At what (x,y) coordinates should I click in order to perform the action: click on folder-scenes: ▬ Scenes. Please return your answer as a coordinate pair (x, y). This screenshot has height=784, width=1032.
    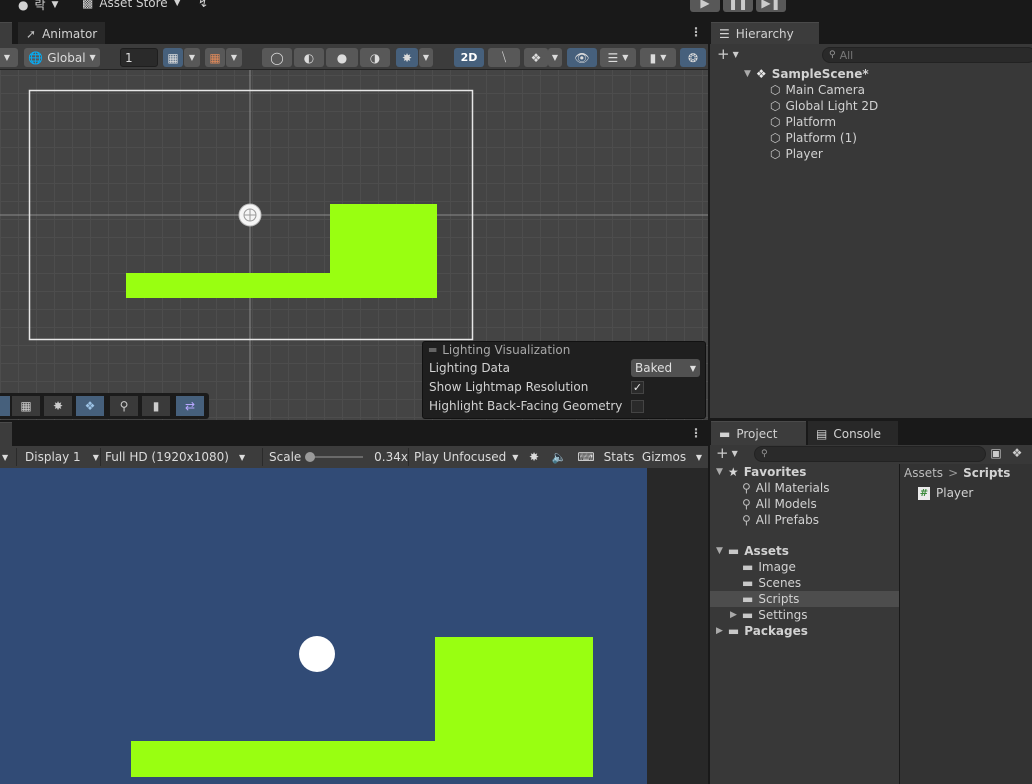
    Looking at the image, I should click on (804, 583).